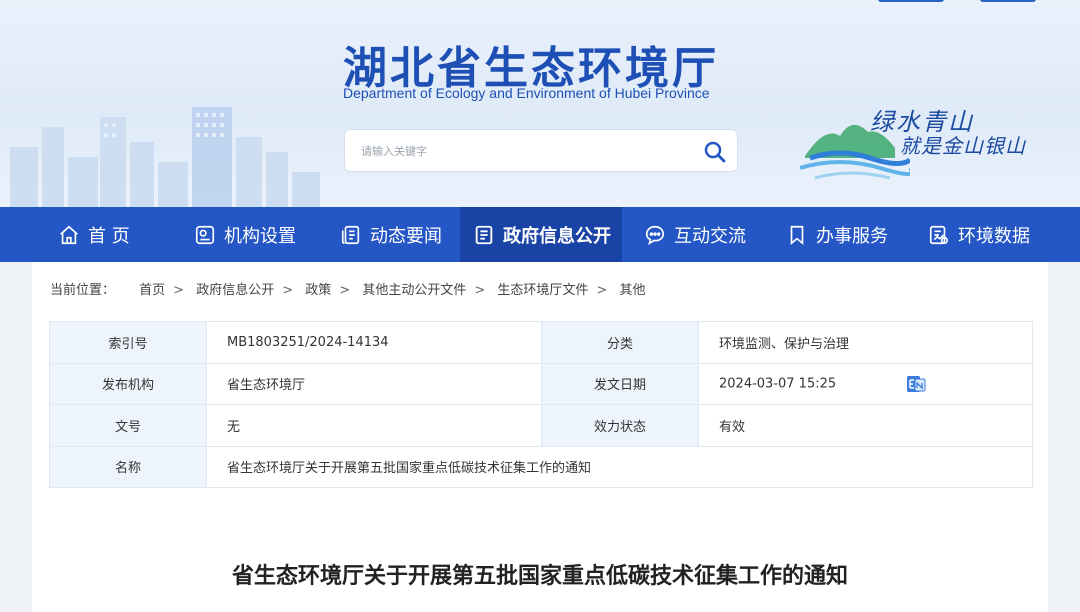 The height and width of the screenshot is (612, 1080). I want to click on nav-item-gov-info: 政府信息公开, so click(541, 234).